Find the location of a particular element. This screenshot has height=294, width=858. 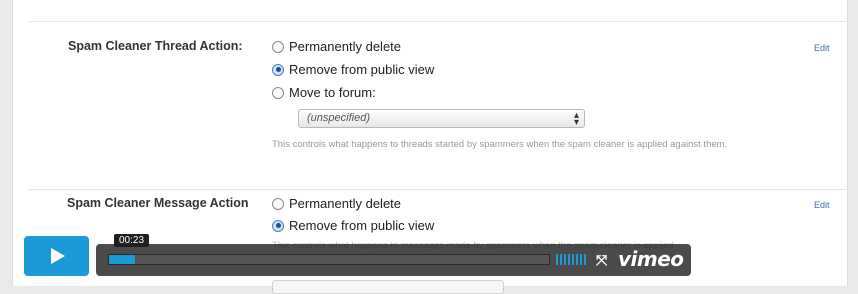

message-option-delete: Permanently delete is located at coordinates (336, 203).